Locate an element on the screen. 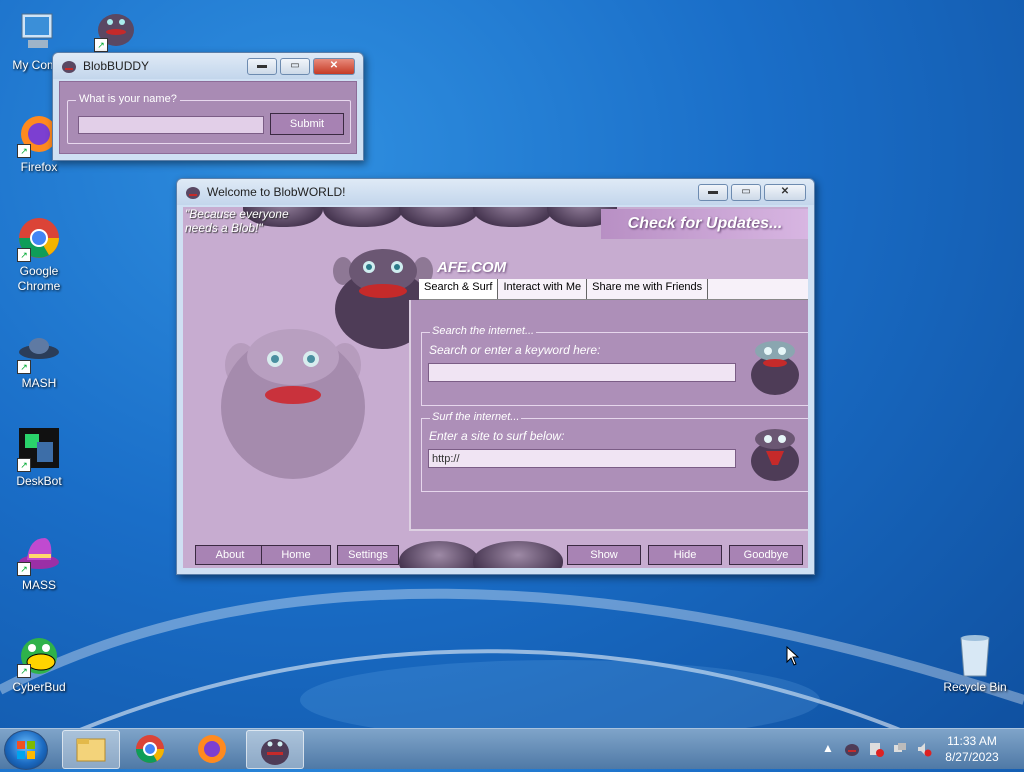 This screenshot has height=772, width=1024. tab-interact: Interact with Me is located at coordinates (543, 289).